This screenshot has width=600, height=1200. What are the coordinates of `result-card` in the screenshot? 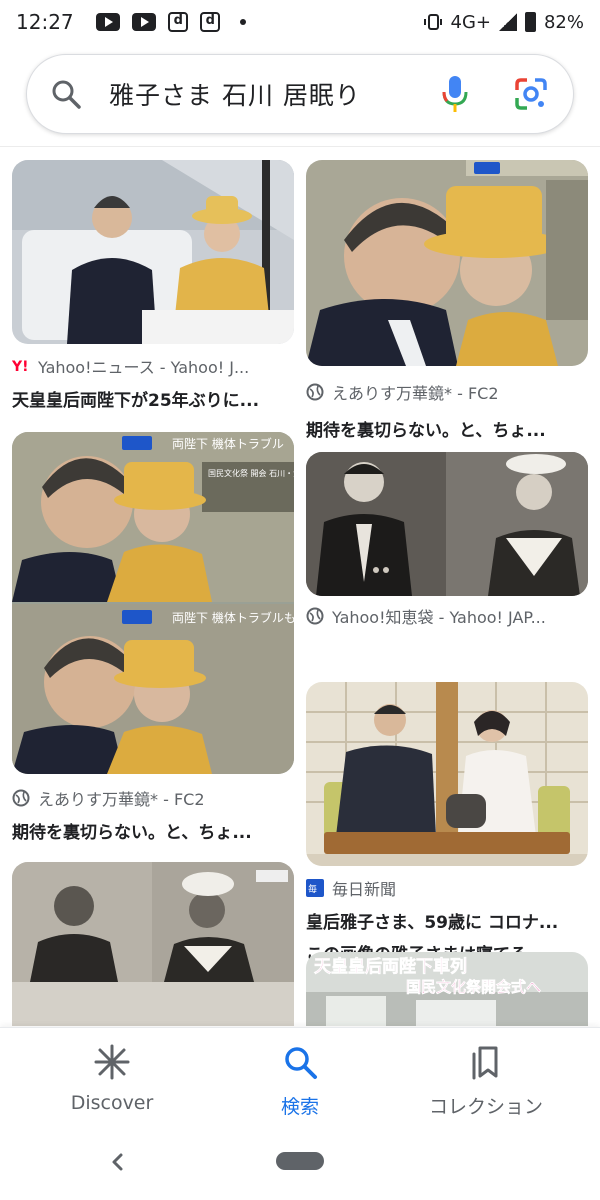 It's located at (153, 944).